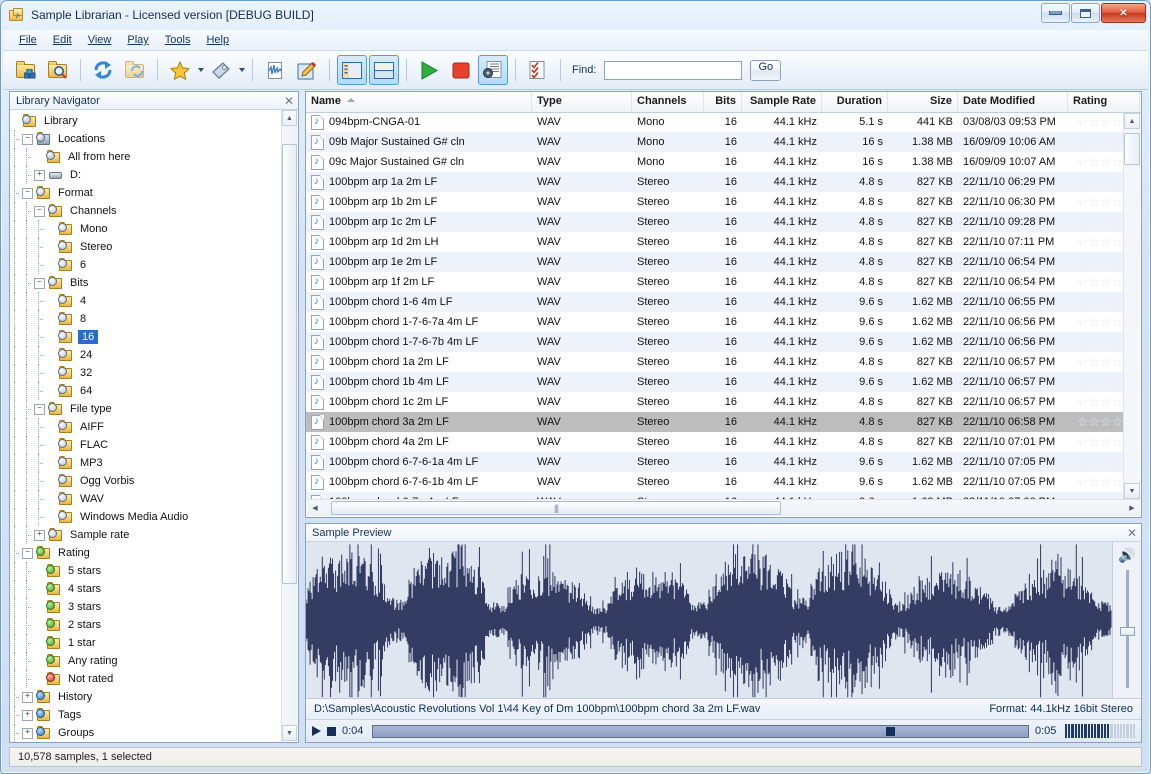  Describe the element at coordinates (1013, 102) in the screenshot. I see `column-header-date-modified: Date Modified` at that location.